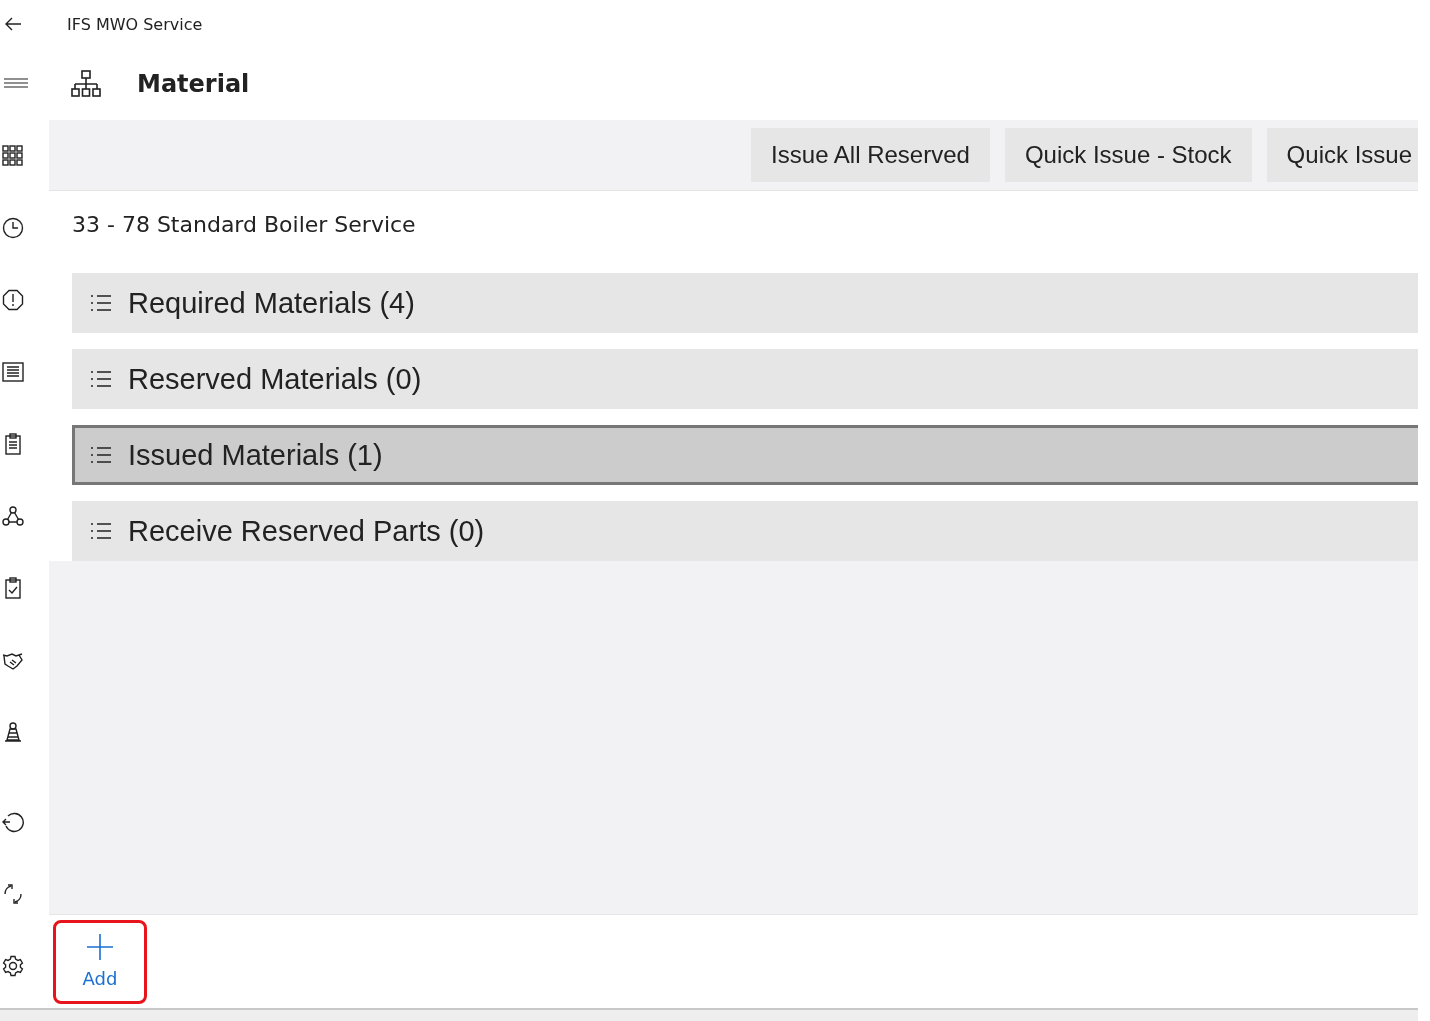  What do you see at coordinates (135, 24) in the screenshot?
I see `app-title: IFS MWO Service` at bounding box center [135, 24].